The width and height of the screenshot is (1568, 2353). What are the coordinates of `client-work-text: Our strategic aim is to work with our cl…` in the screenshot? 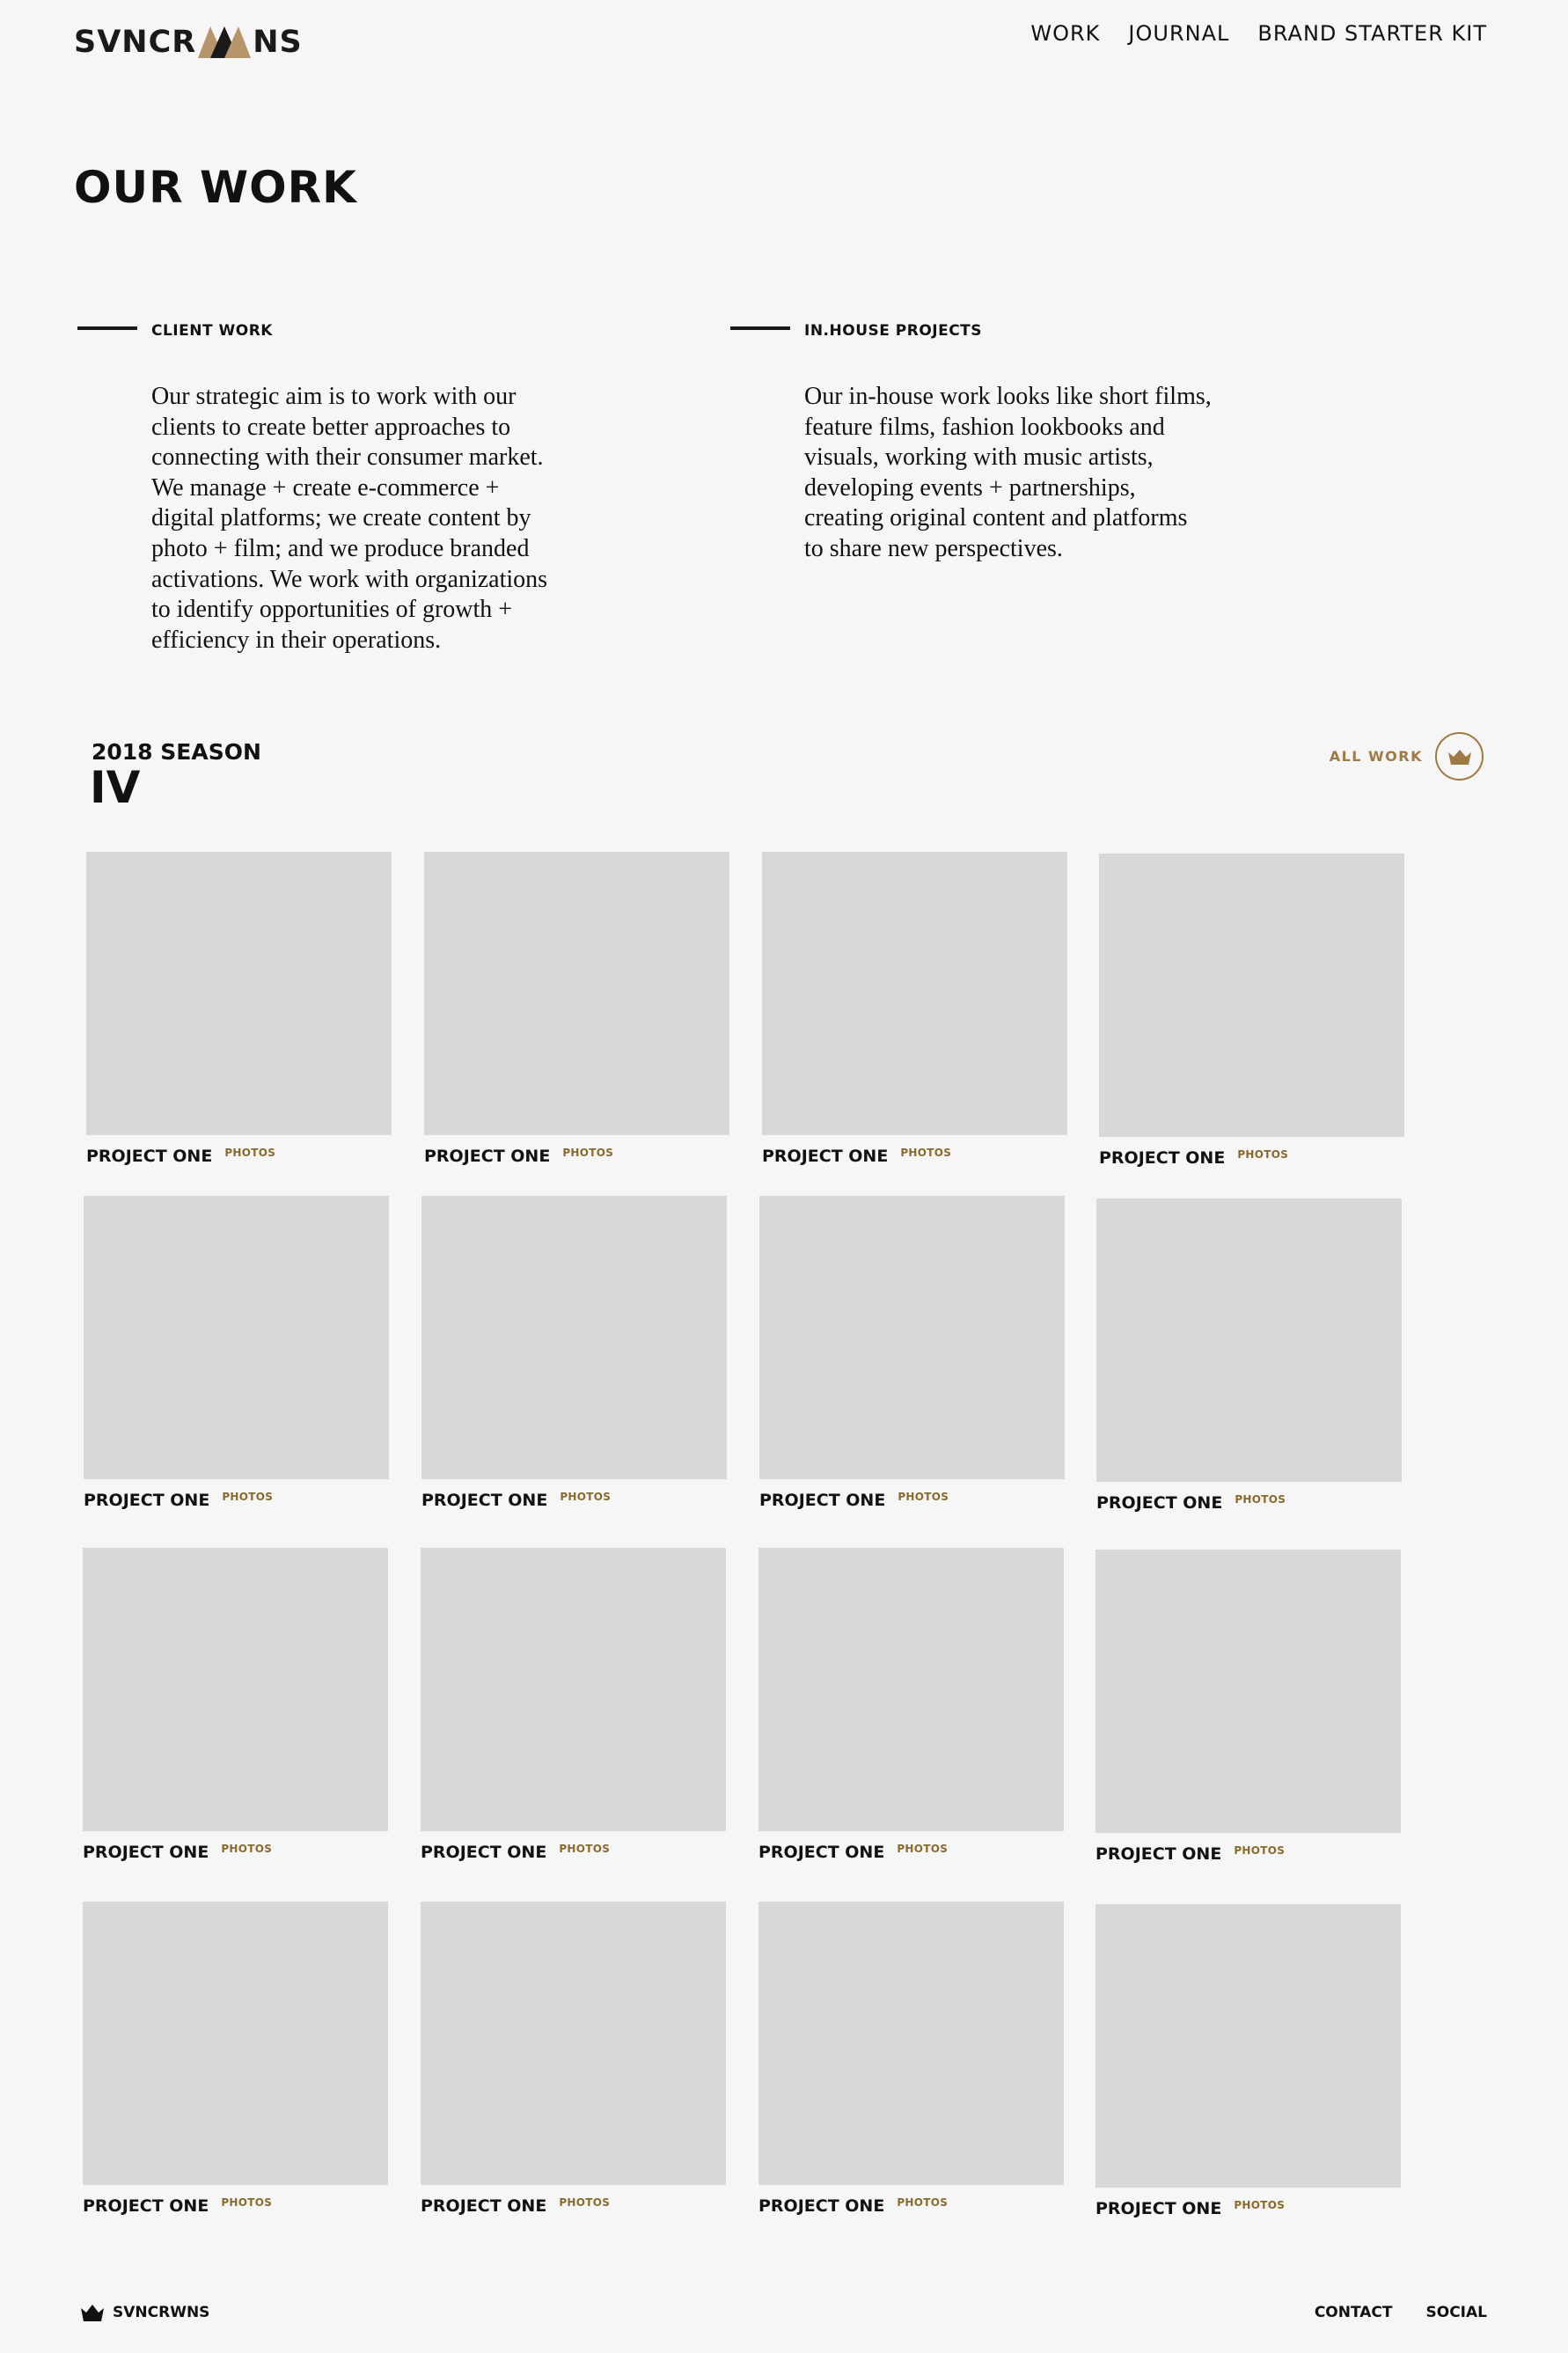 It's located at (349, 518).